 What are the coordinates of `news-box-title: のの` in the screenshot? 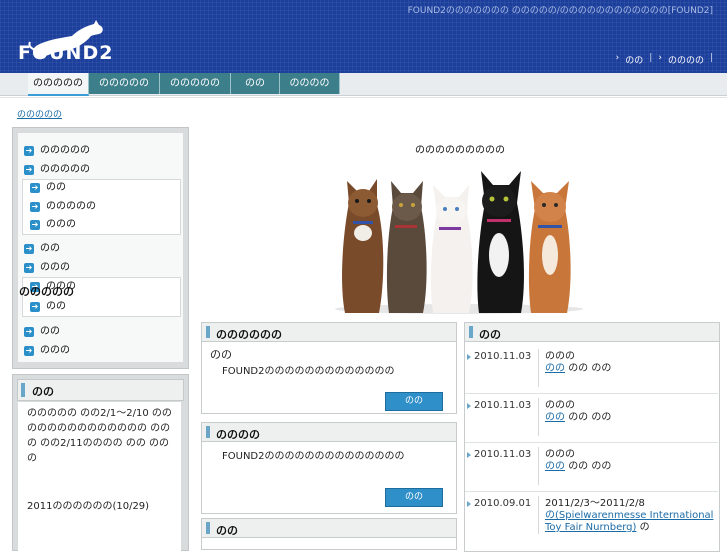 It's located at (100, 390).